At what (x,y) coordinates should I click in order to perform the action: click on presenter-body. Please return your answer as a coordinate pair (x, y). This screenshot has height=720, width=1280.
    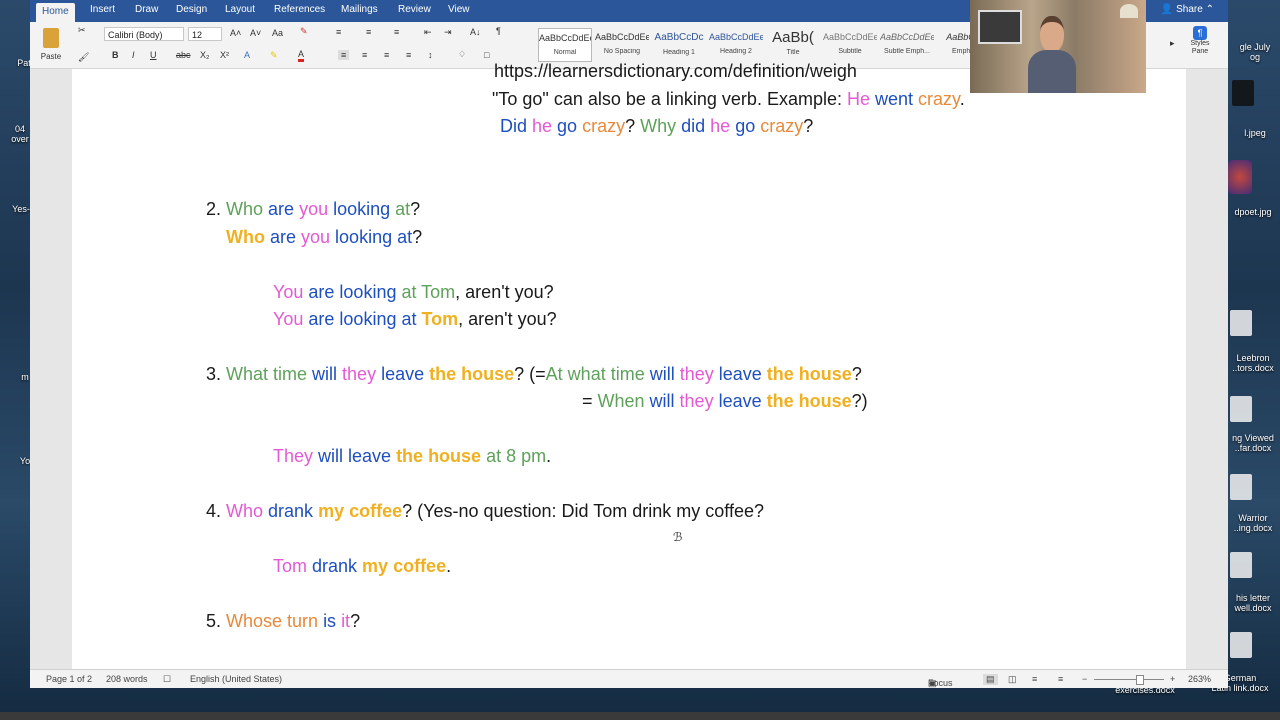
    Looking at the image, I should click on (1052, 71).